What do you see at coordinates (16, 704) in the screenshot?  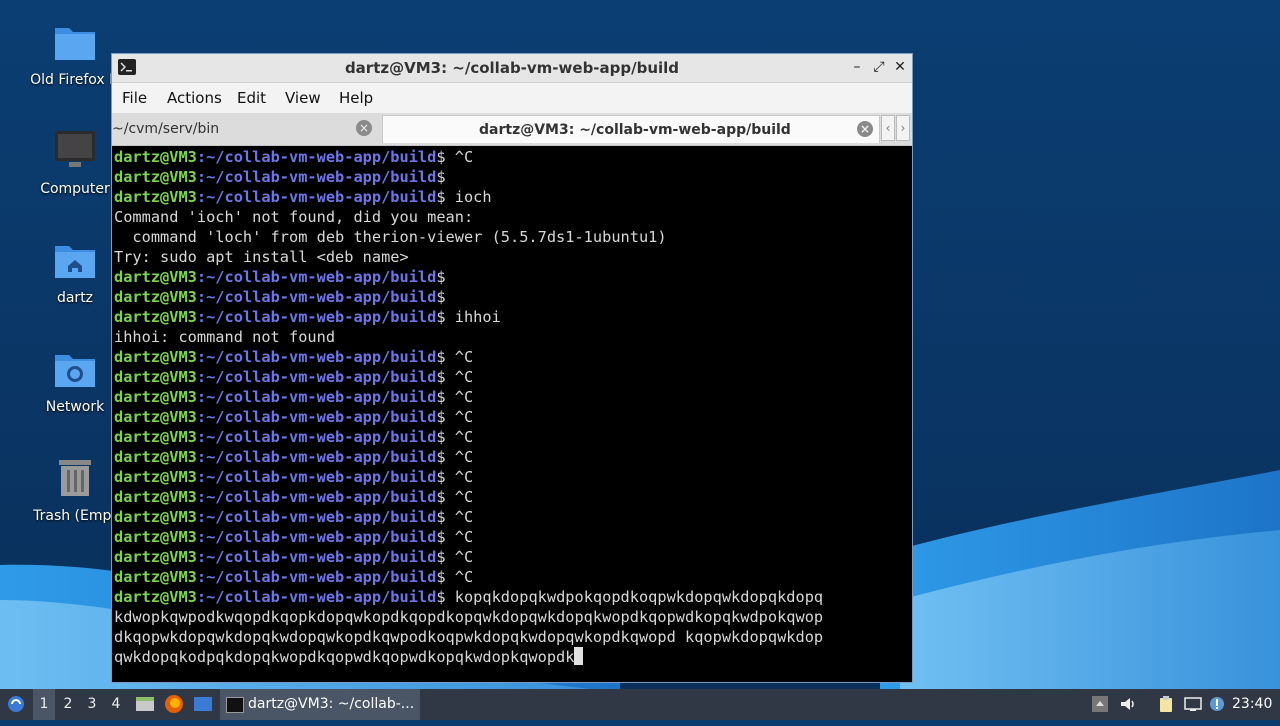 I see `start-menu-icon` at bounding box center [16, 704].